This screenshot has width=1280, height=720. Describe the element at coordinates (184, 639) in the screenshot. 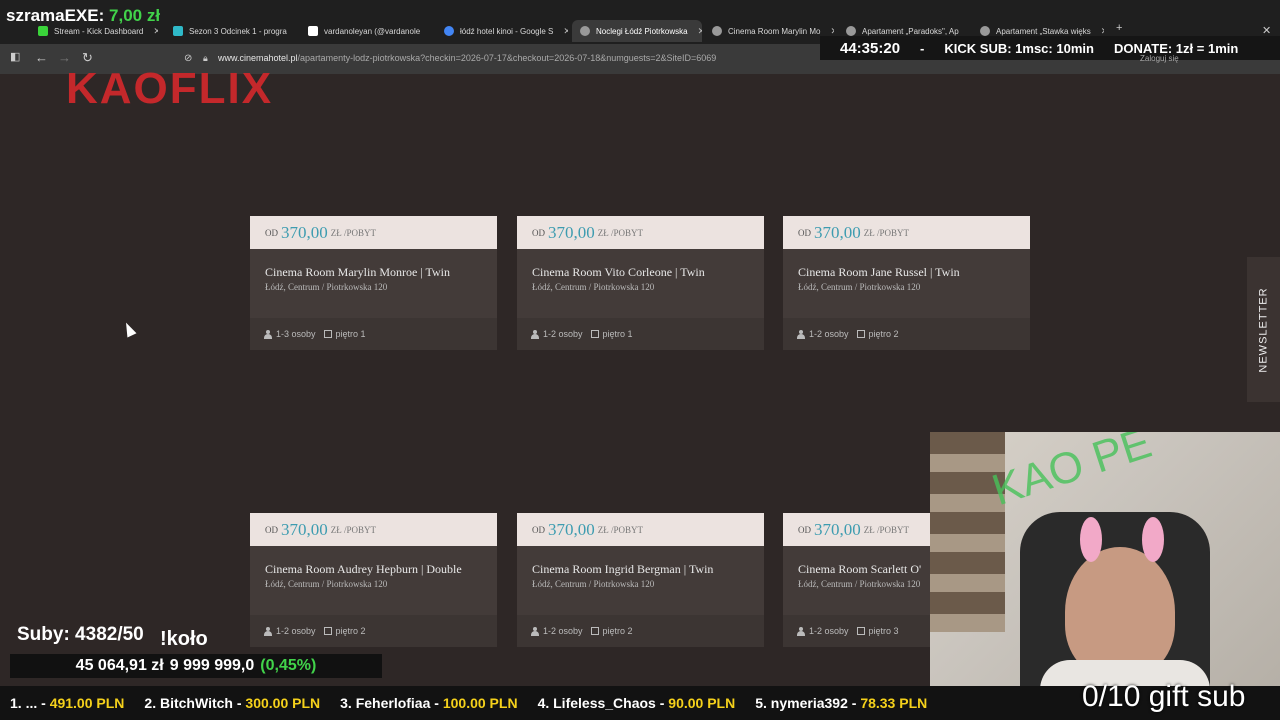

I see `wheel-command: !koło` at that location.